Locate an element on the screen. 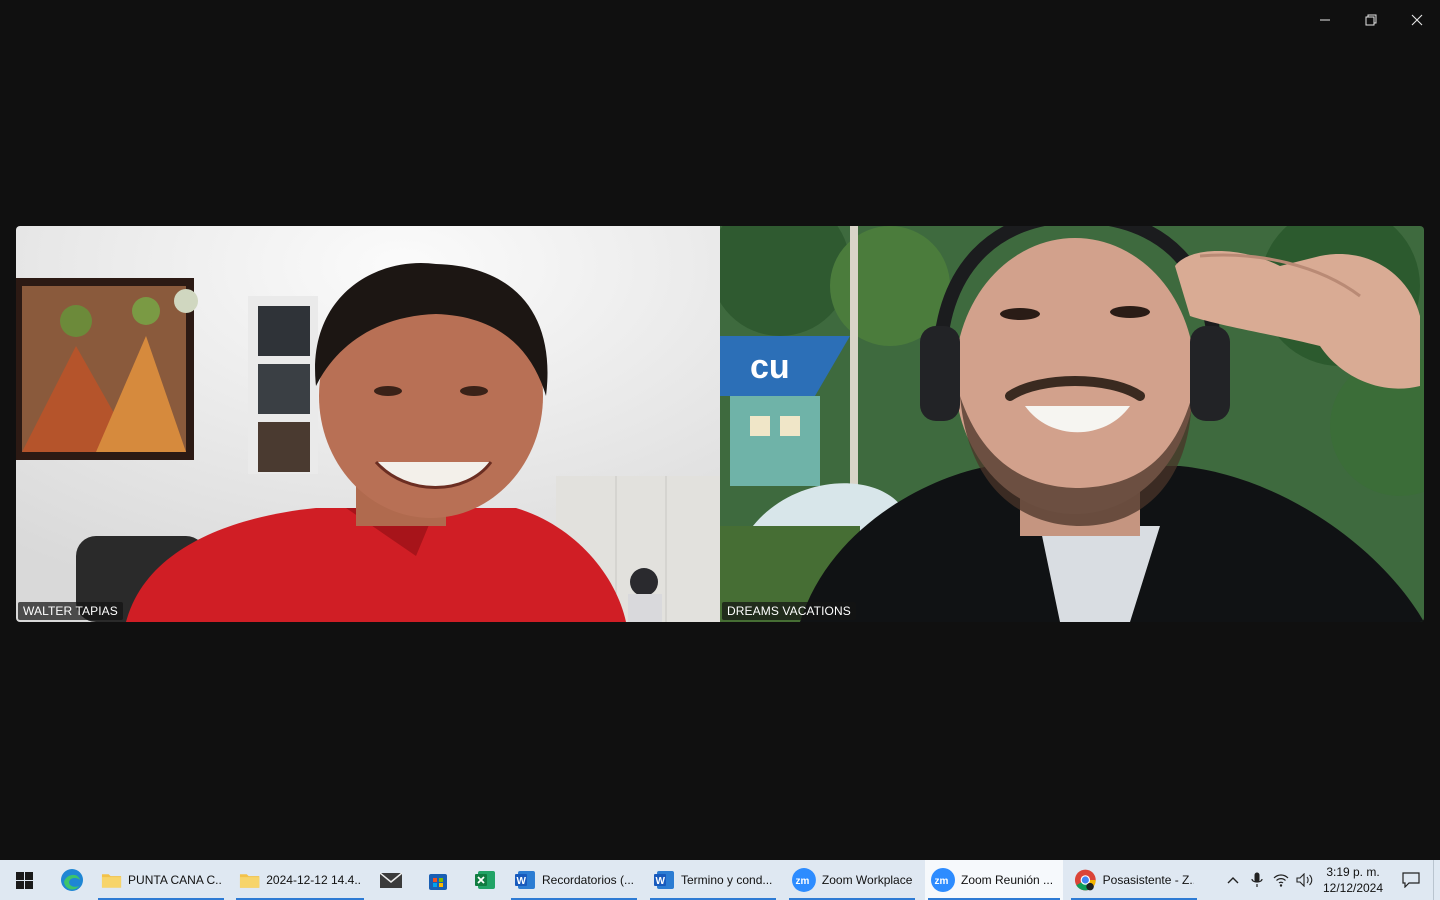 This screenshot has width=1440, height=900. notification-icon is located at coordinates (1411, 880).